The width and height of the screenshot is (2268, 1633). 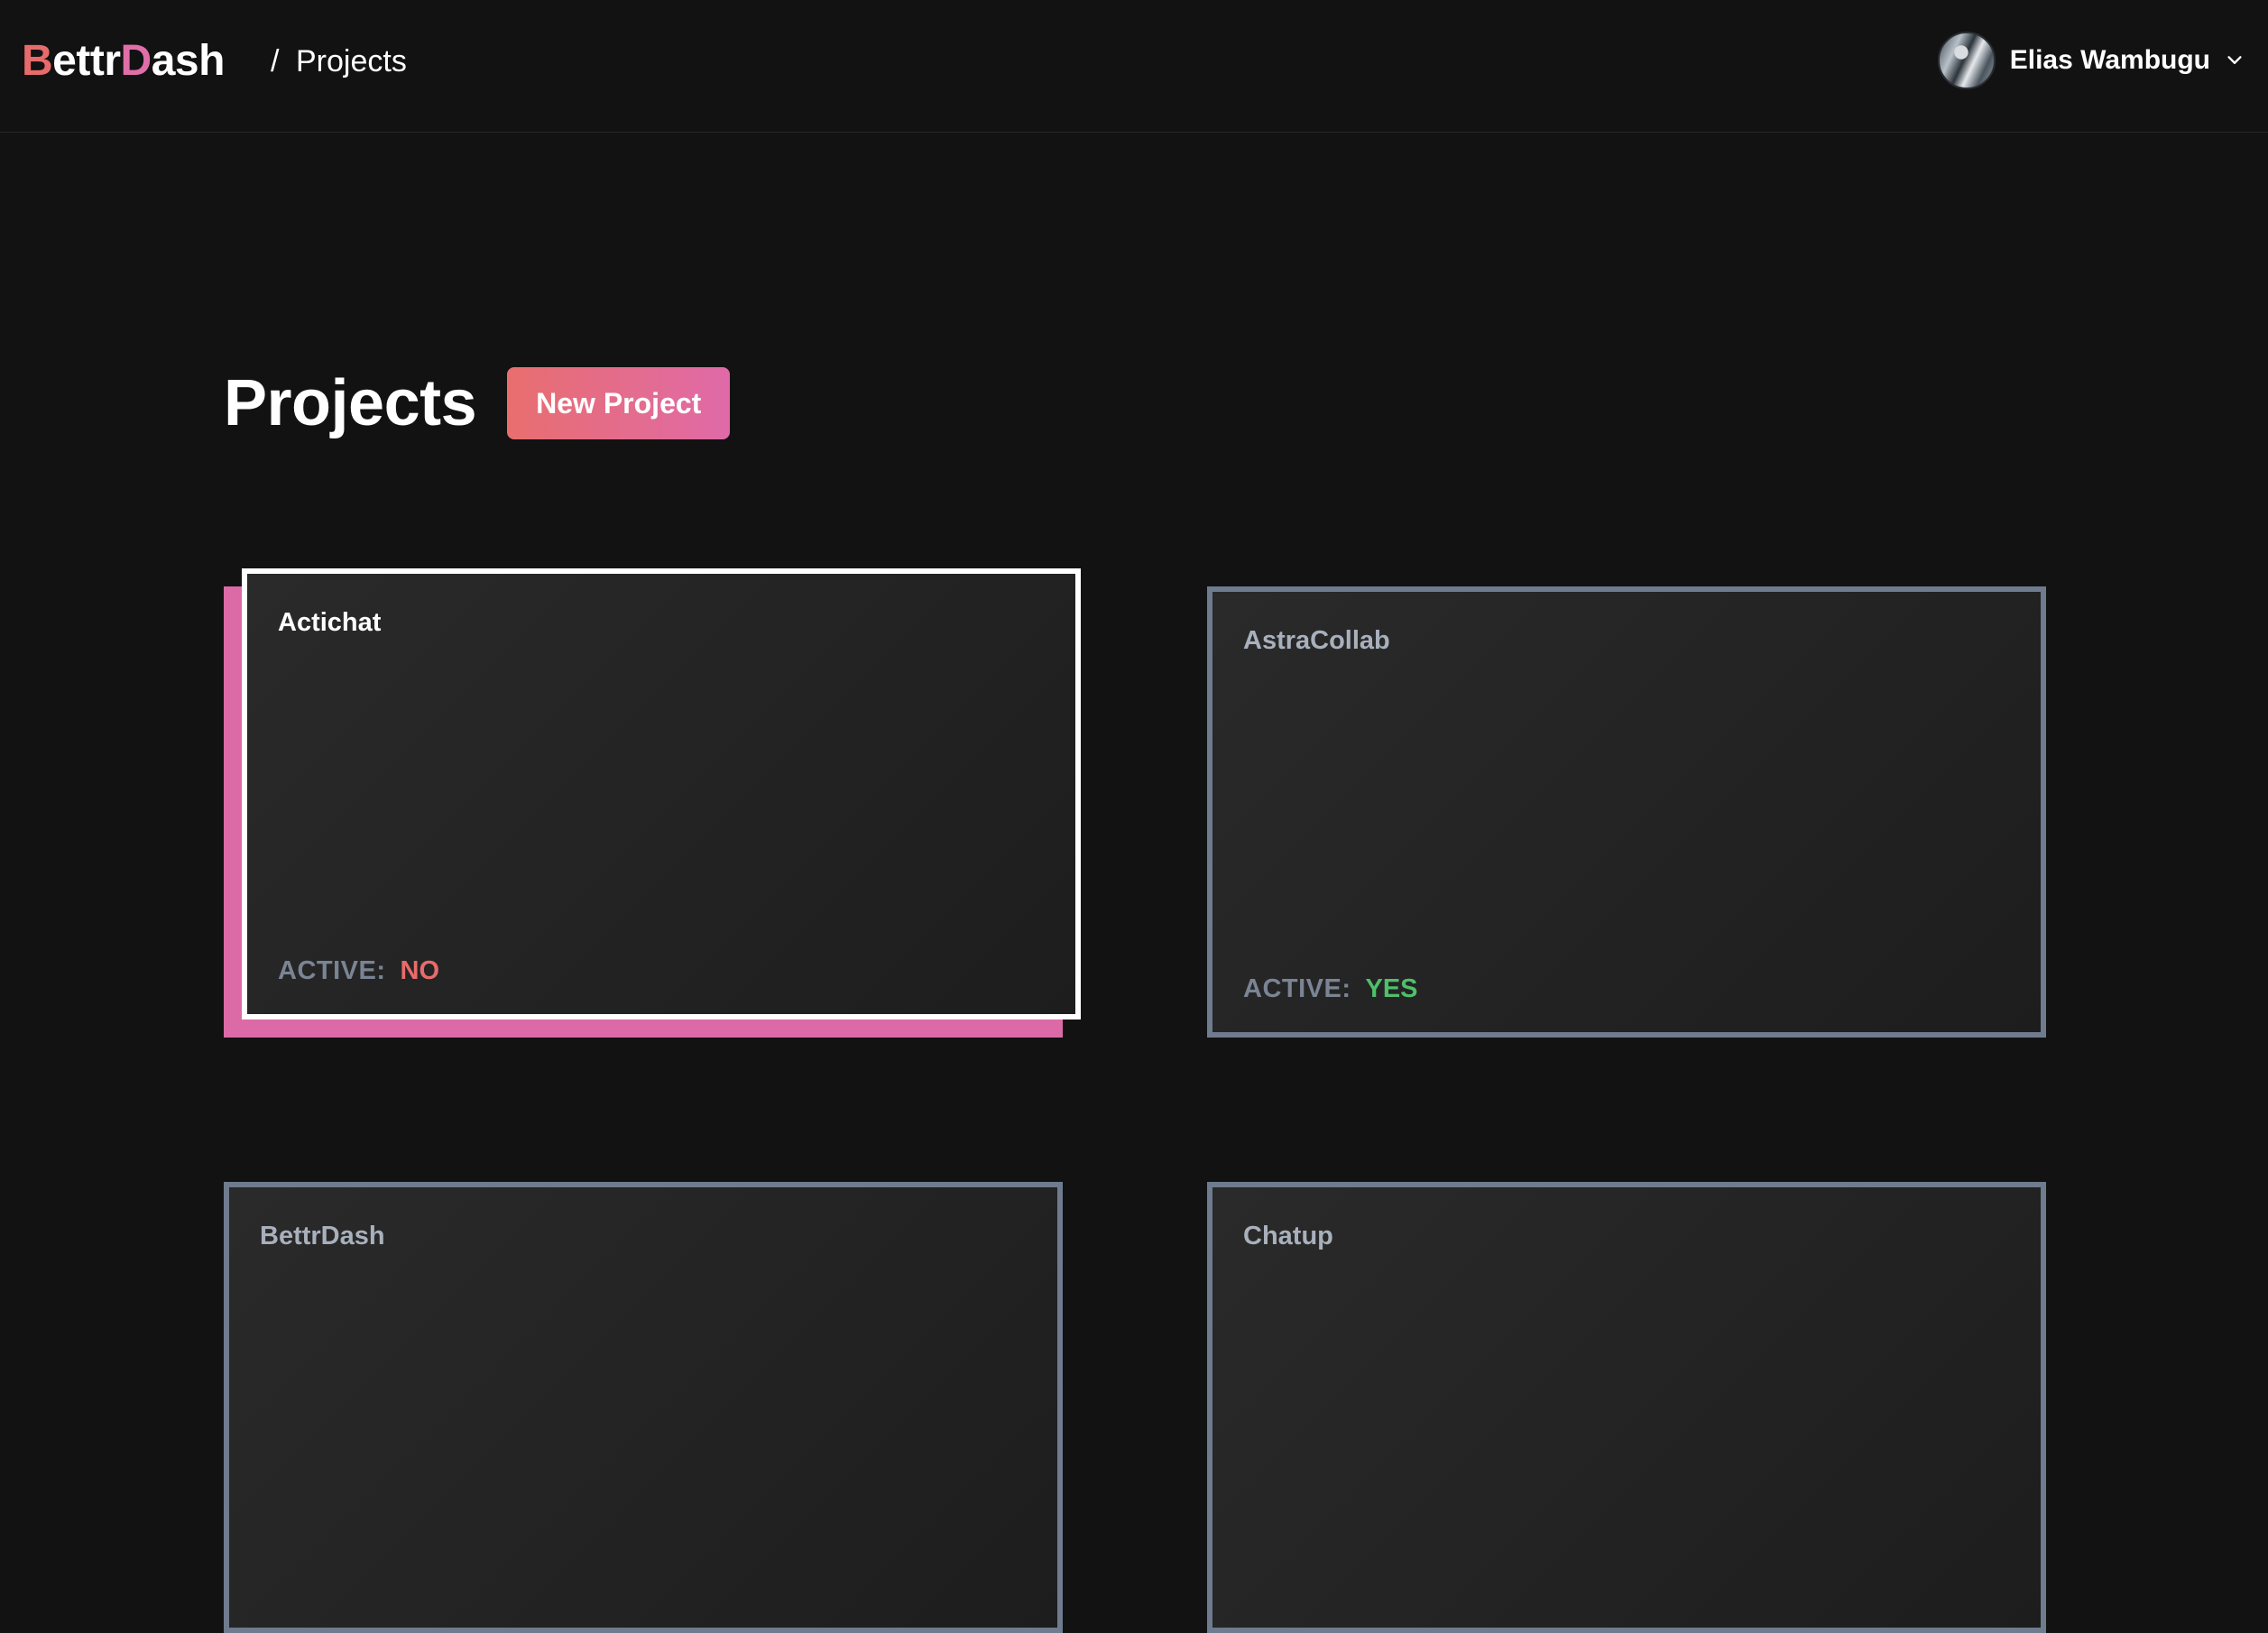 I want to click on project-name: Actichat, so click(x=330, y=622).